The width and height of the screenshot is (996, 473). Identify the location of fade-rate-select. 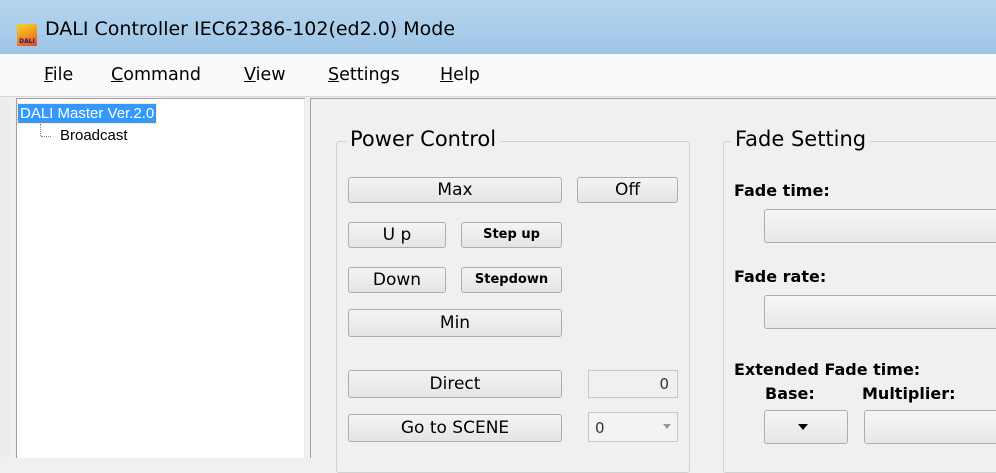
(880, 312).